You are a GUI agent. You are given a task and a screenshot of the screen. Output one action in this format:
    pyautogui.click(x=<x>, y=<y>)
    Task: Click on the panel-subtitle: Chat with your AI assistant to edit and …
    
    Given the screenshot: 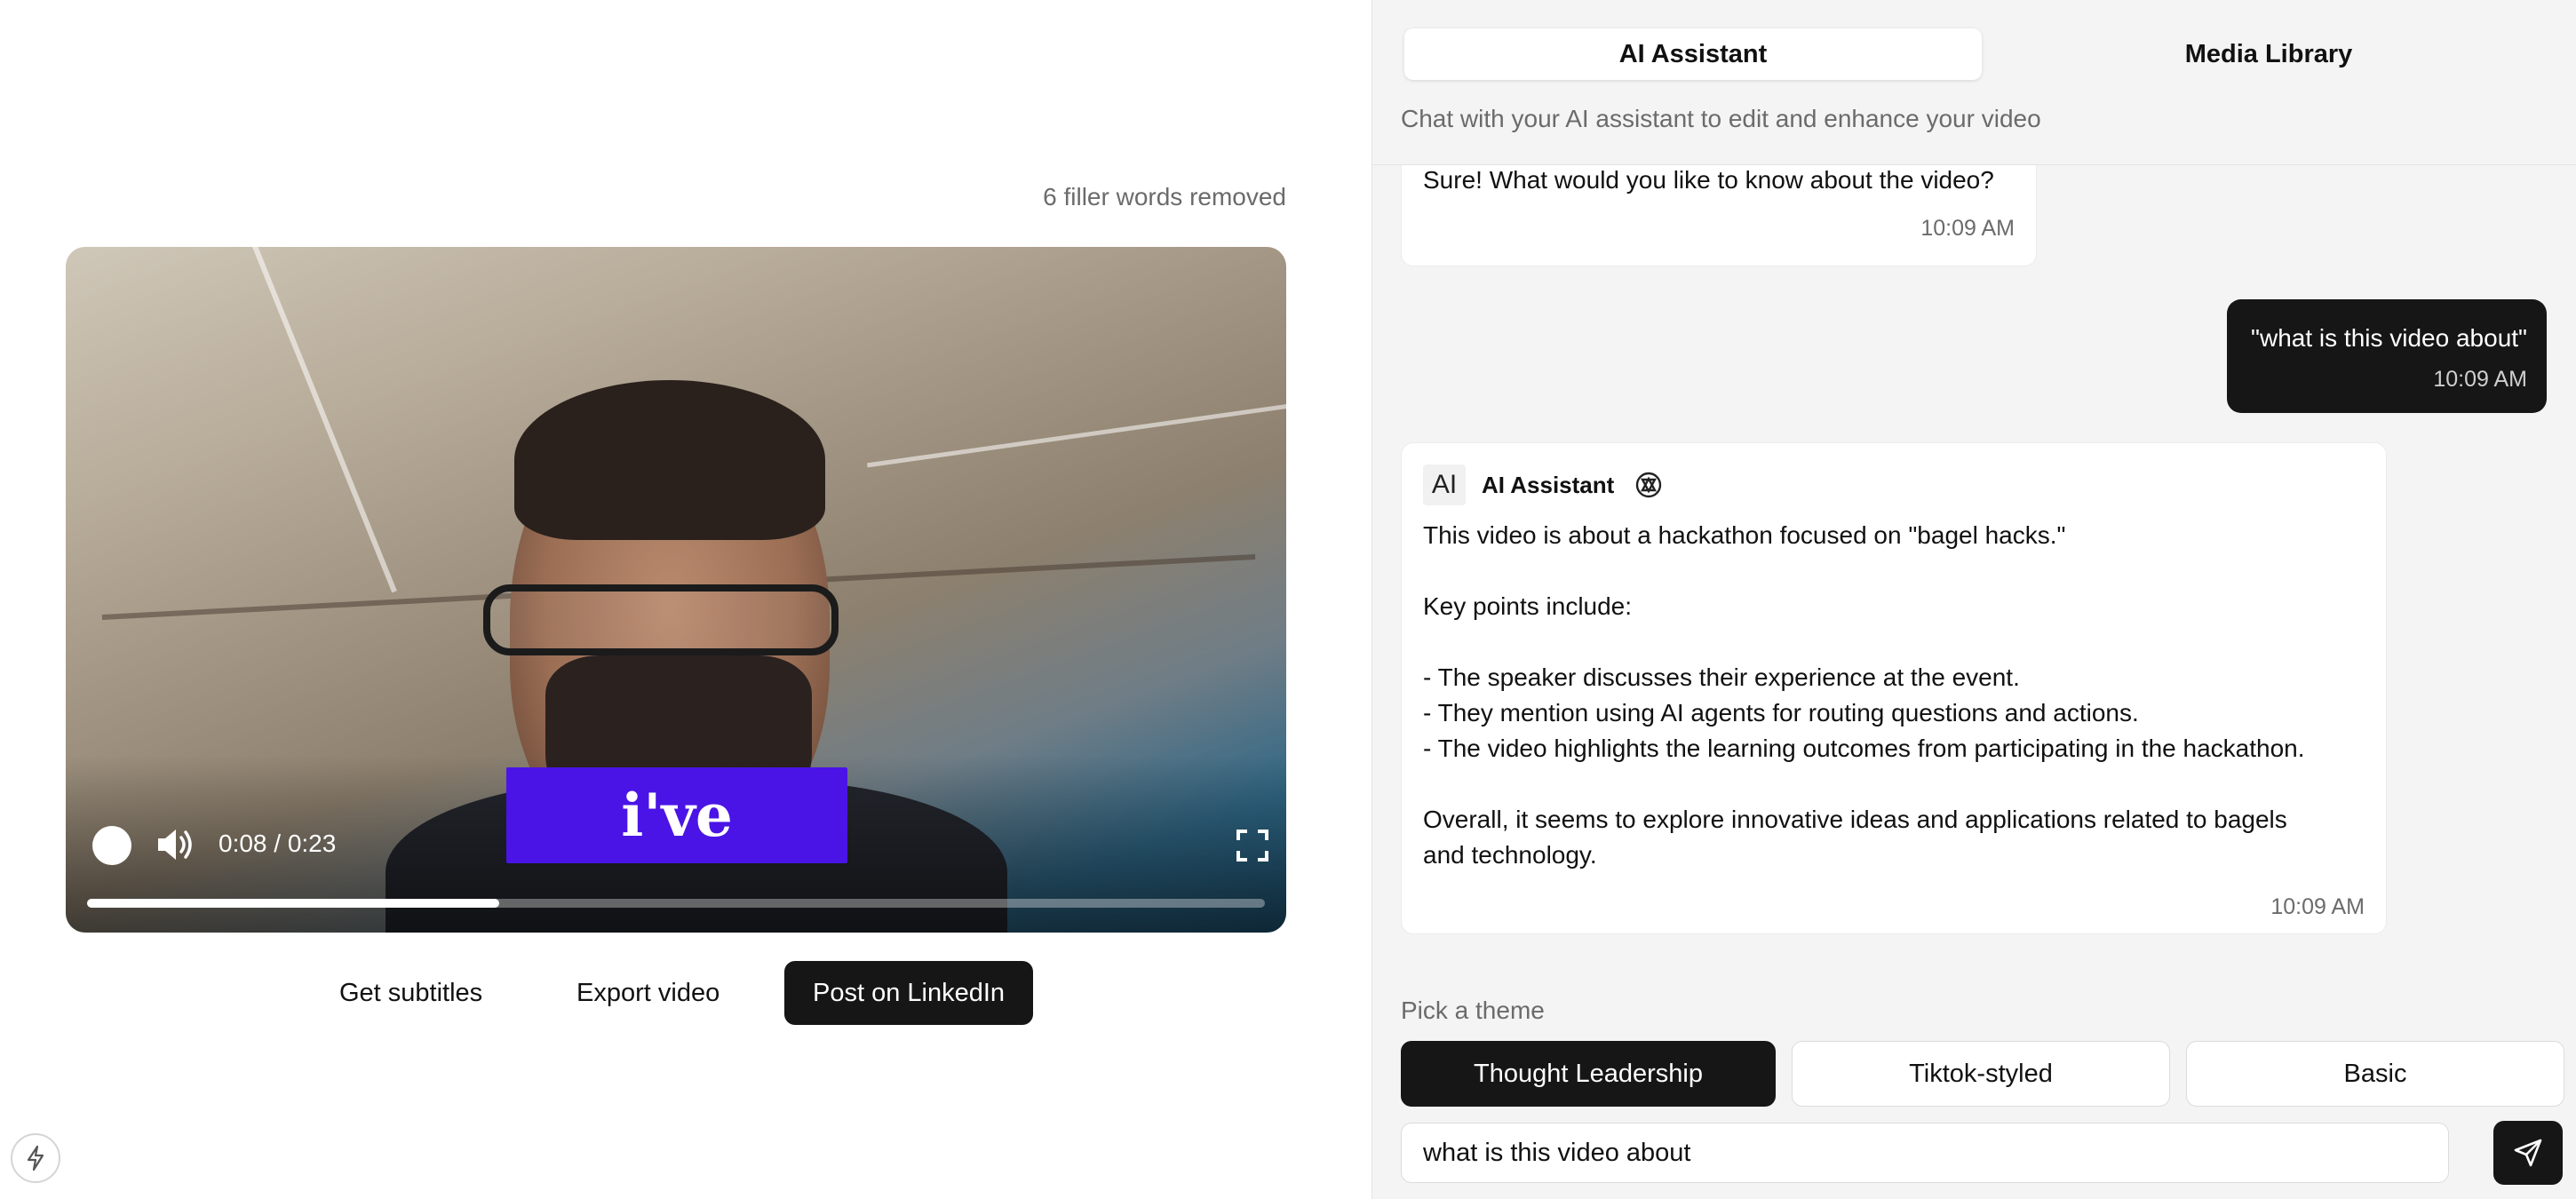 What is the action you would take?
    pyautogui.click(x=1721, y=118)
    